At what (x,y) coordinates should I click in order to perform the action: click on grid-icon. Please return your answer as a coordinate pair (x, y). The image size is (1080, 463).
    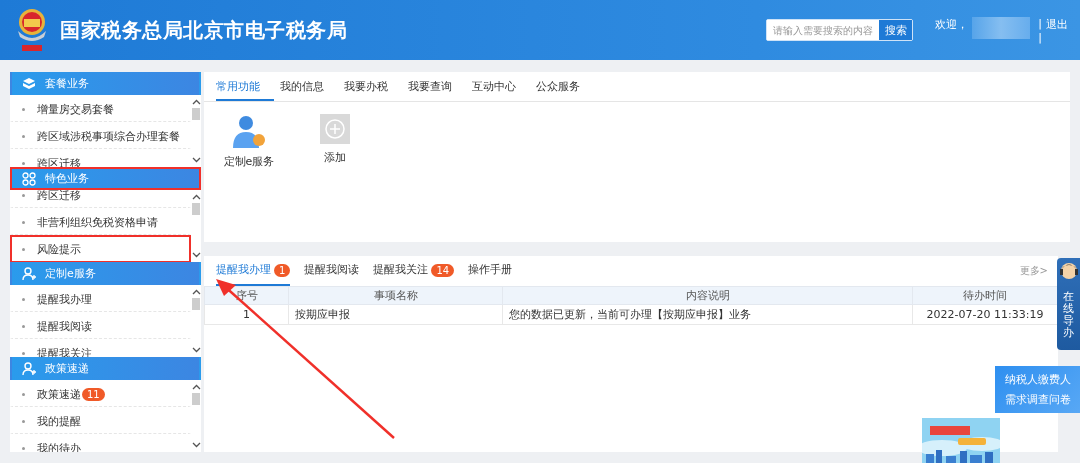
    Looking at the image, I should click on (29, 178).